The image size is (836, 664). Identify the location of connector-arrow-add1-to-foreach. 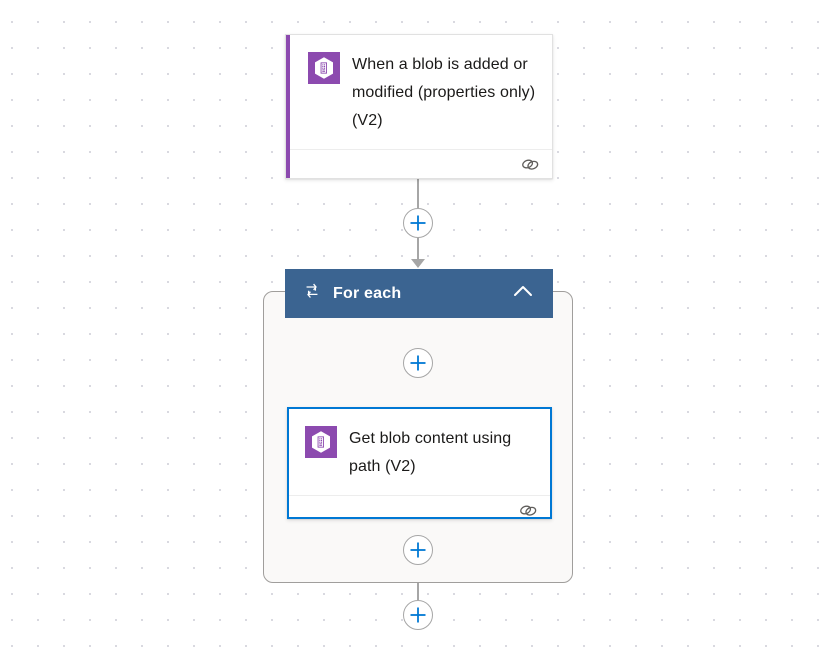
(418, 263).